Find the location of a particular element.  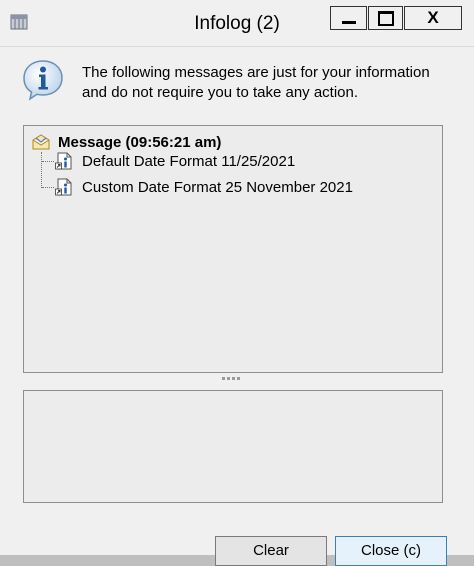

tree-item-custom-date: Custom Date Format 25 November 2021 is located at coordinates (203, 187).